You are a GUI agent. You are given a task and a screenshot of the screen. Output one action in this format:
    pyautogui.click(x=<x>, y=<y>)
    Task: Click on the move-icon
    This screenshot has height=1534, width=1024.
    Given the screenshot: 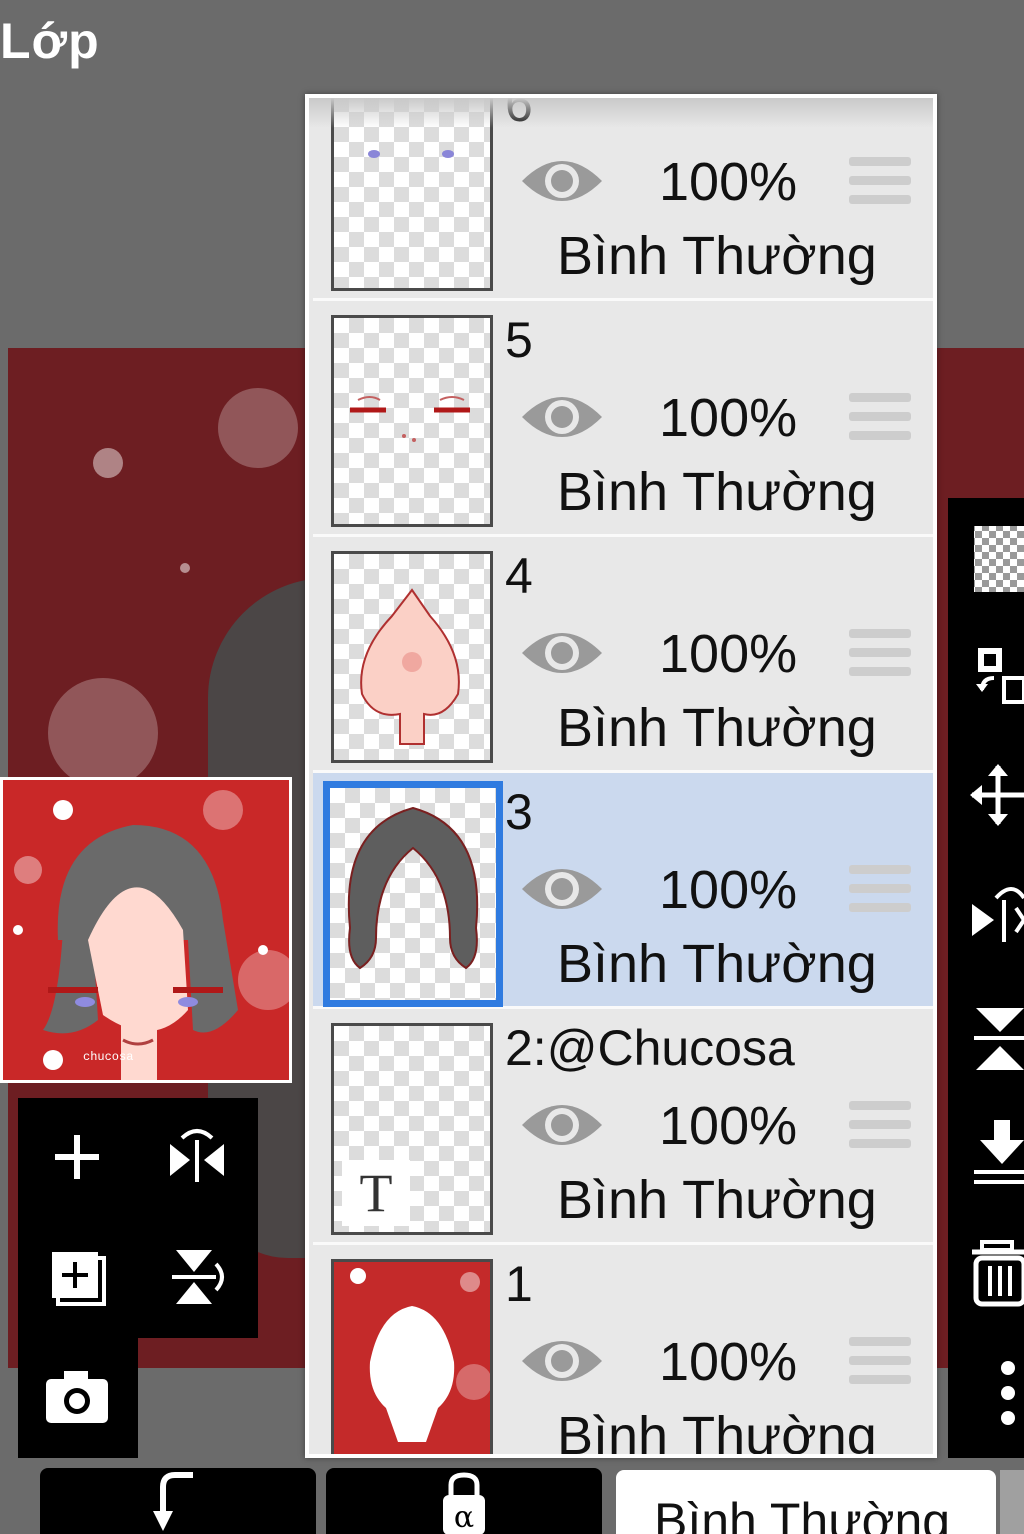 What is the action you would take?
    pyautogui.click(x=997, y=795)
    